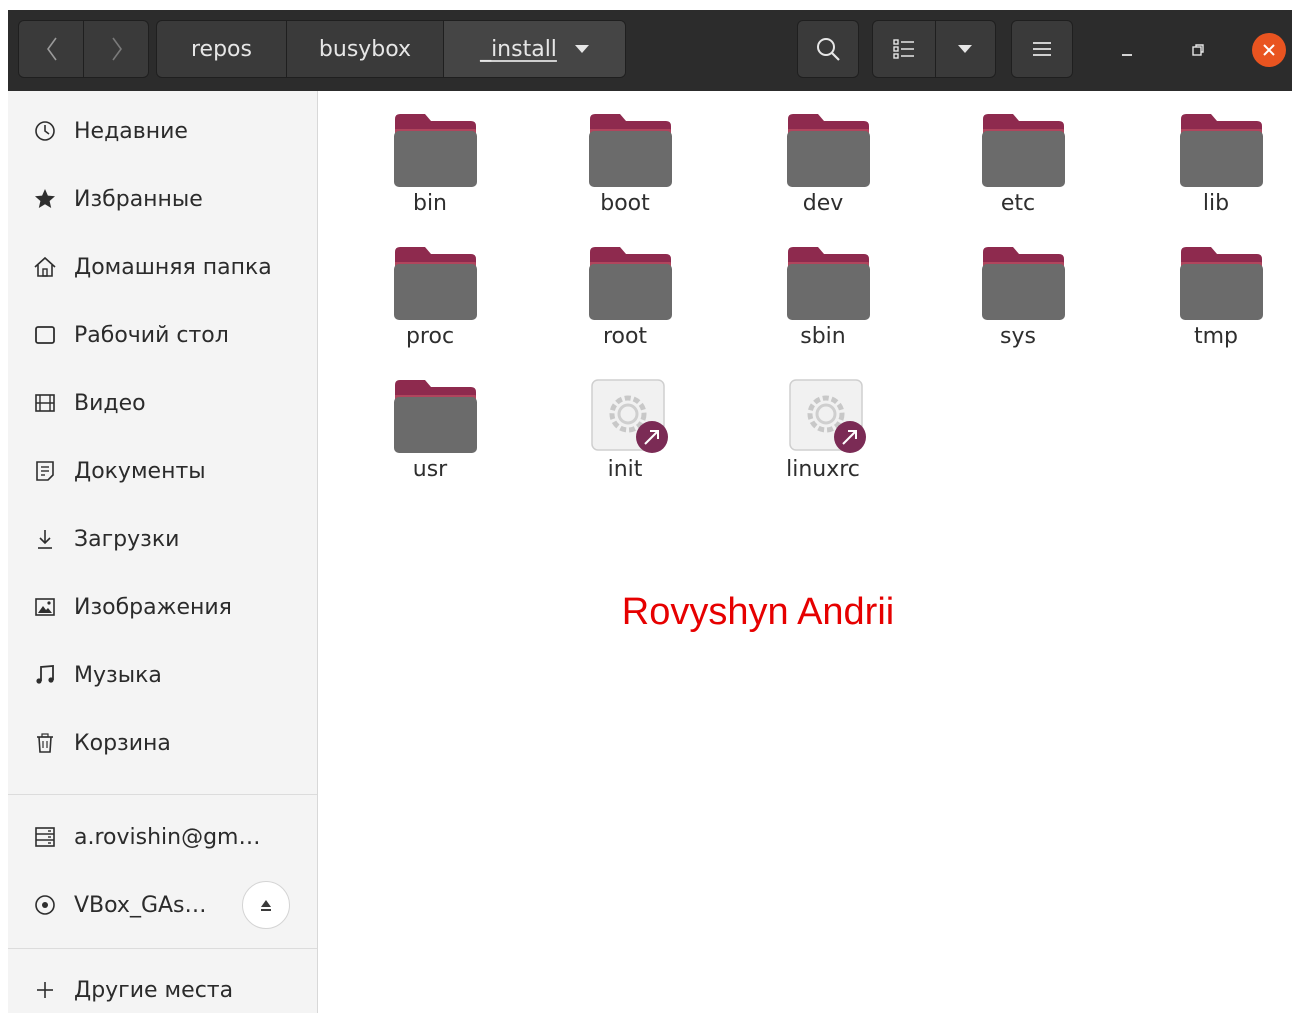  What do you see at coordinates (1216, 292) in the screenshot?
I see `file-item-tmp: tmp` at bounding box center [1216, 292].